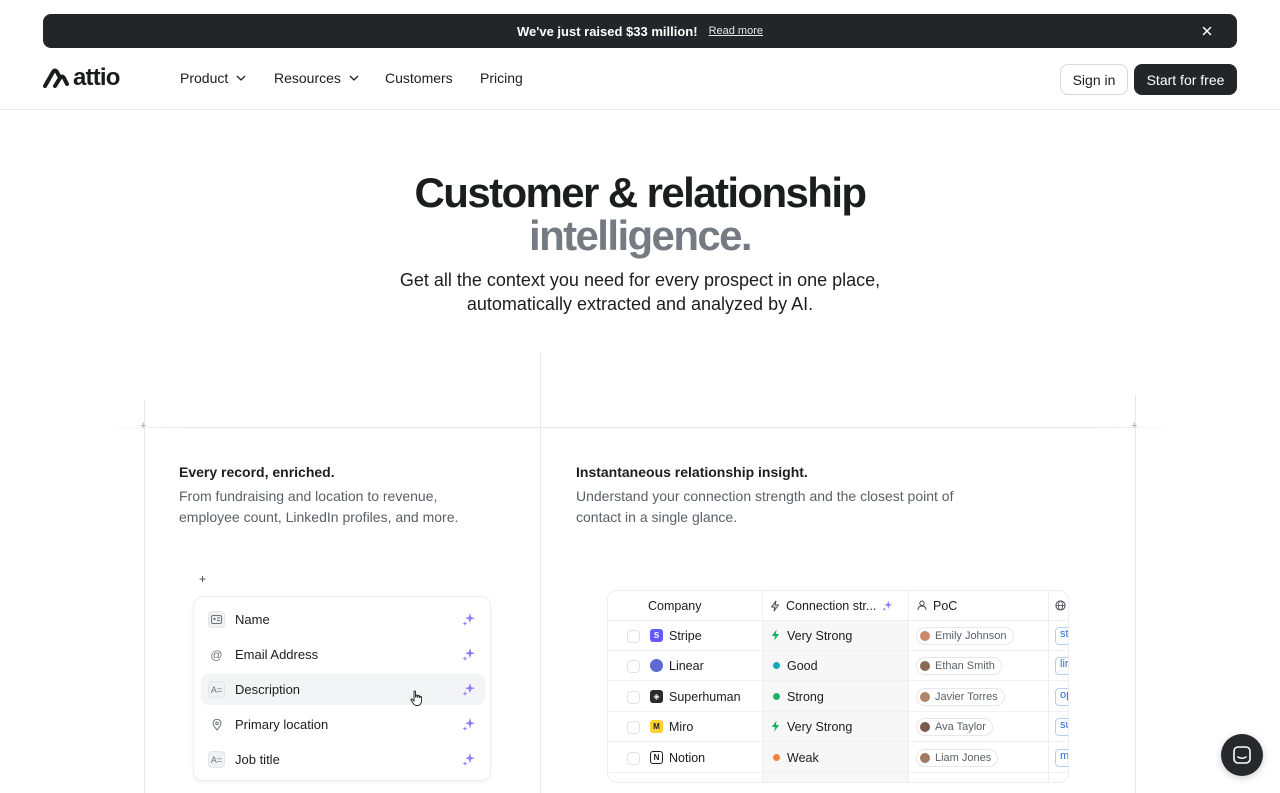 Image resolution: width=1280 pixels, height=793 pixels. Describe the element at coordinates (802, 666) in the screenshot. I see `connection-strength: Good` at that location.